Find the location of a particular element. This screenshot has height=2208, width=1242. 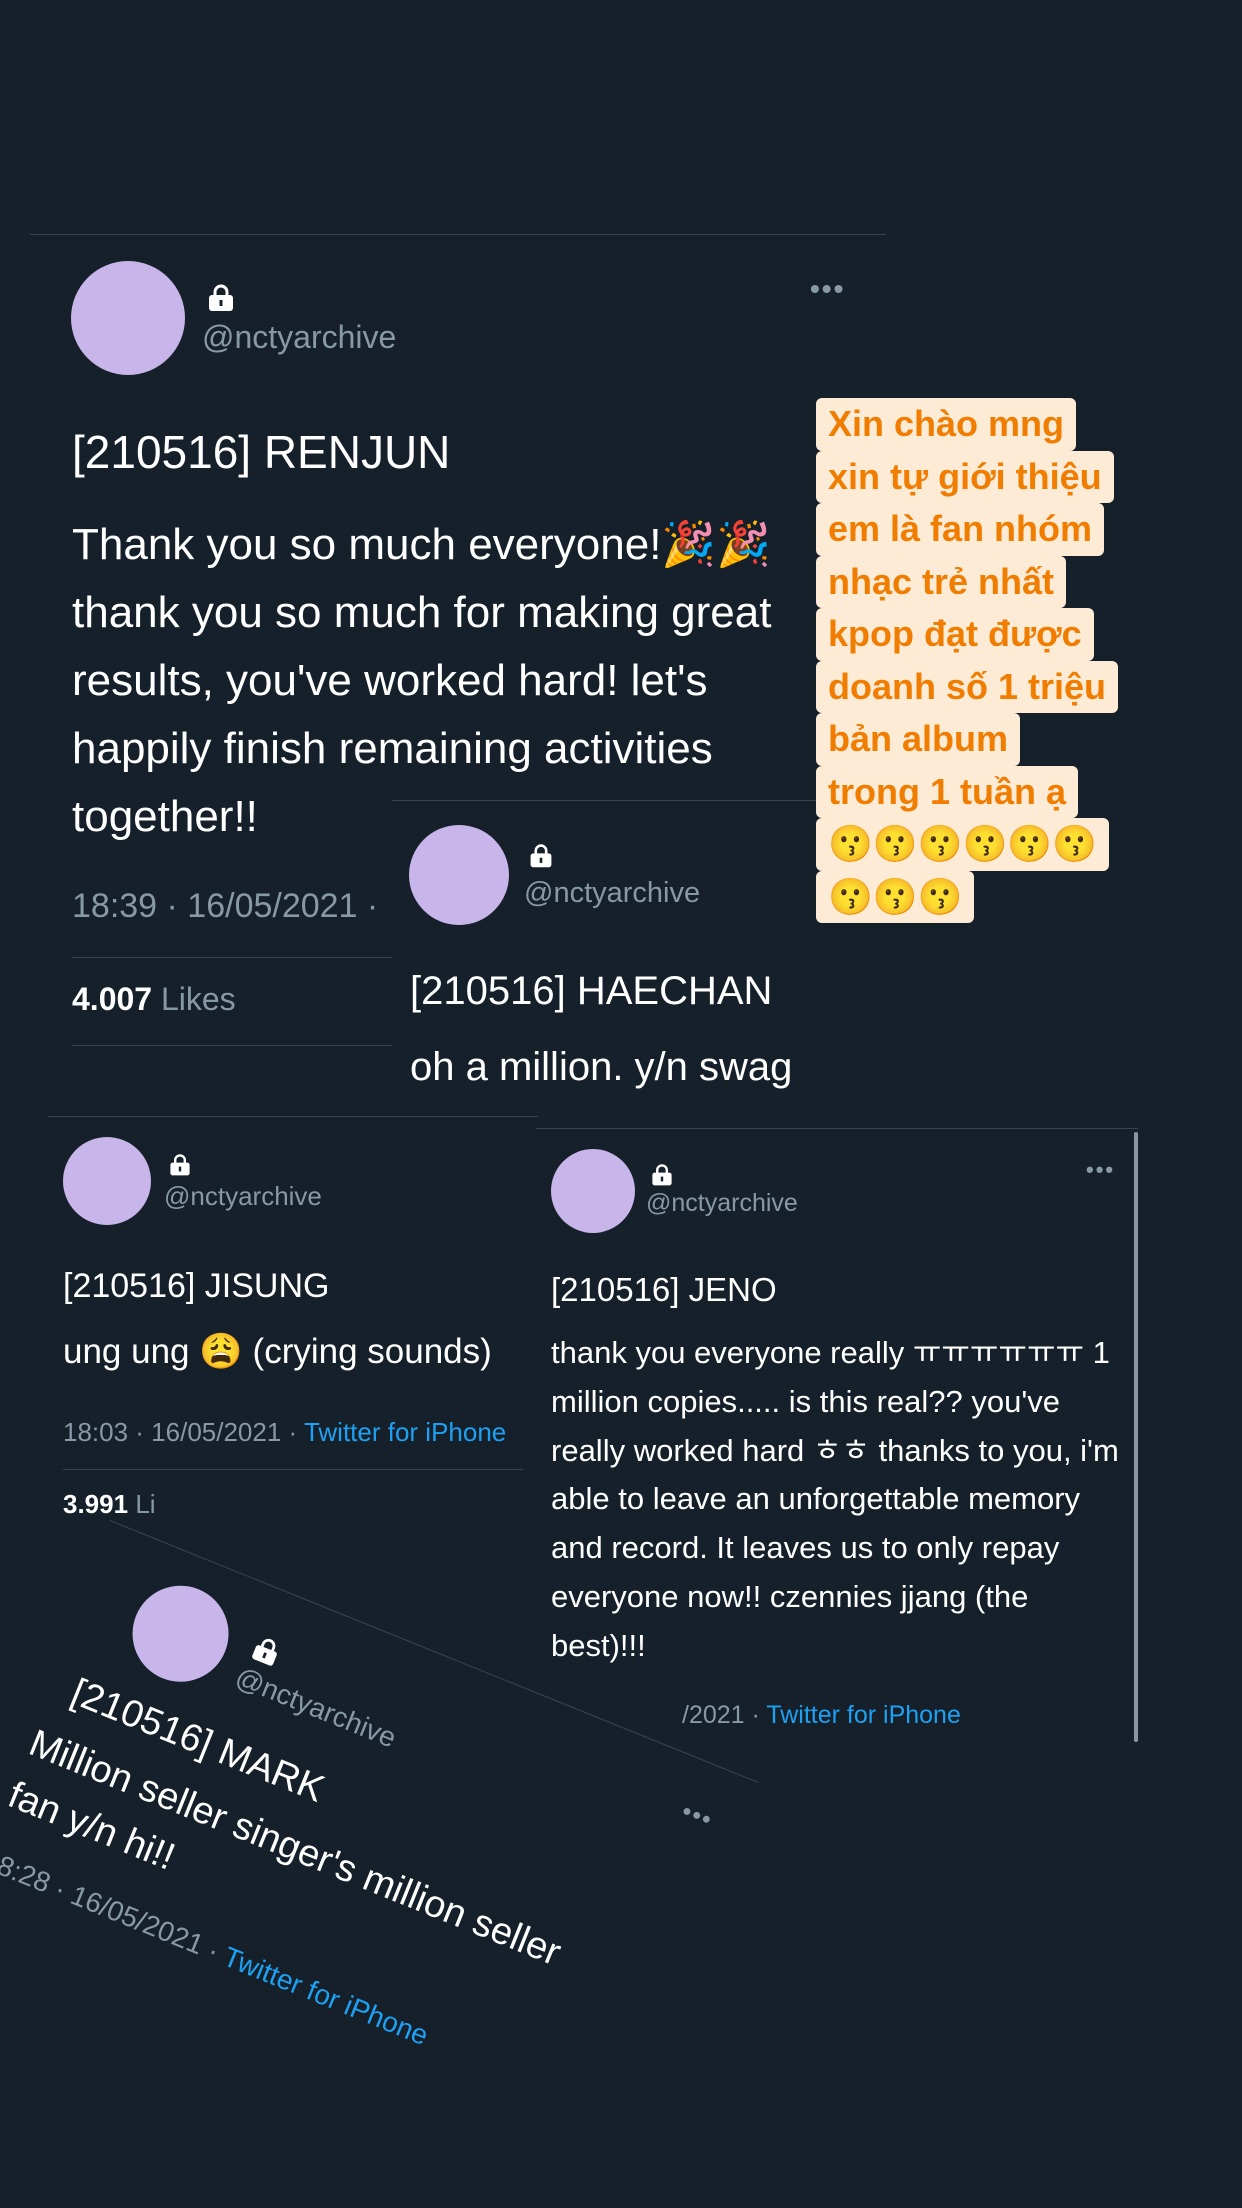

tweet-title: [210516] RENJUN is located at coordinates (261, 452).